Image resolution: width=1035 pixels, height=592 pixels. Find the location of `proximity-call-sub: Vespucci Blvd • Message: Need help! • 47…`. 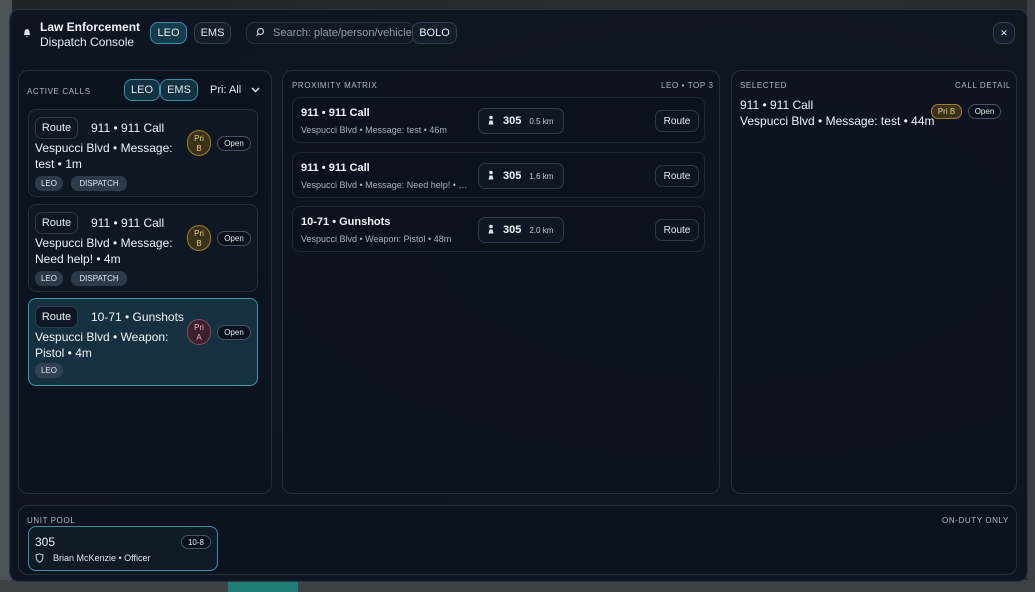

proximity-call-sub: Vespucci Blvd • Message: Need help! • 47… is located at coordinates (385, 185).